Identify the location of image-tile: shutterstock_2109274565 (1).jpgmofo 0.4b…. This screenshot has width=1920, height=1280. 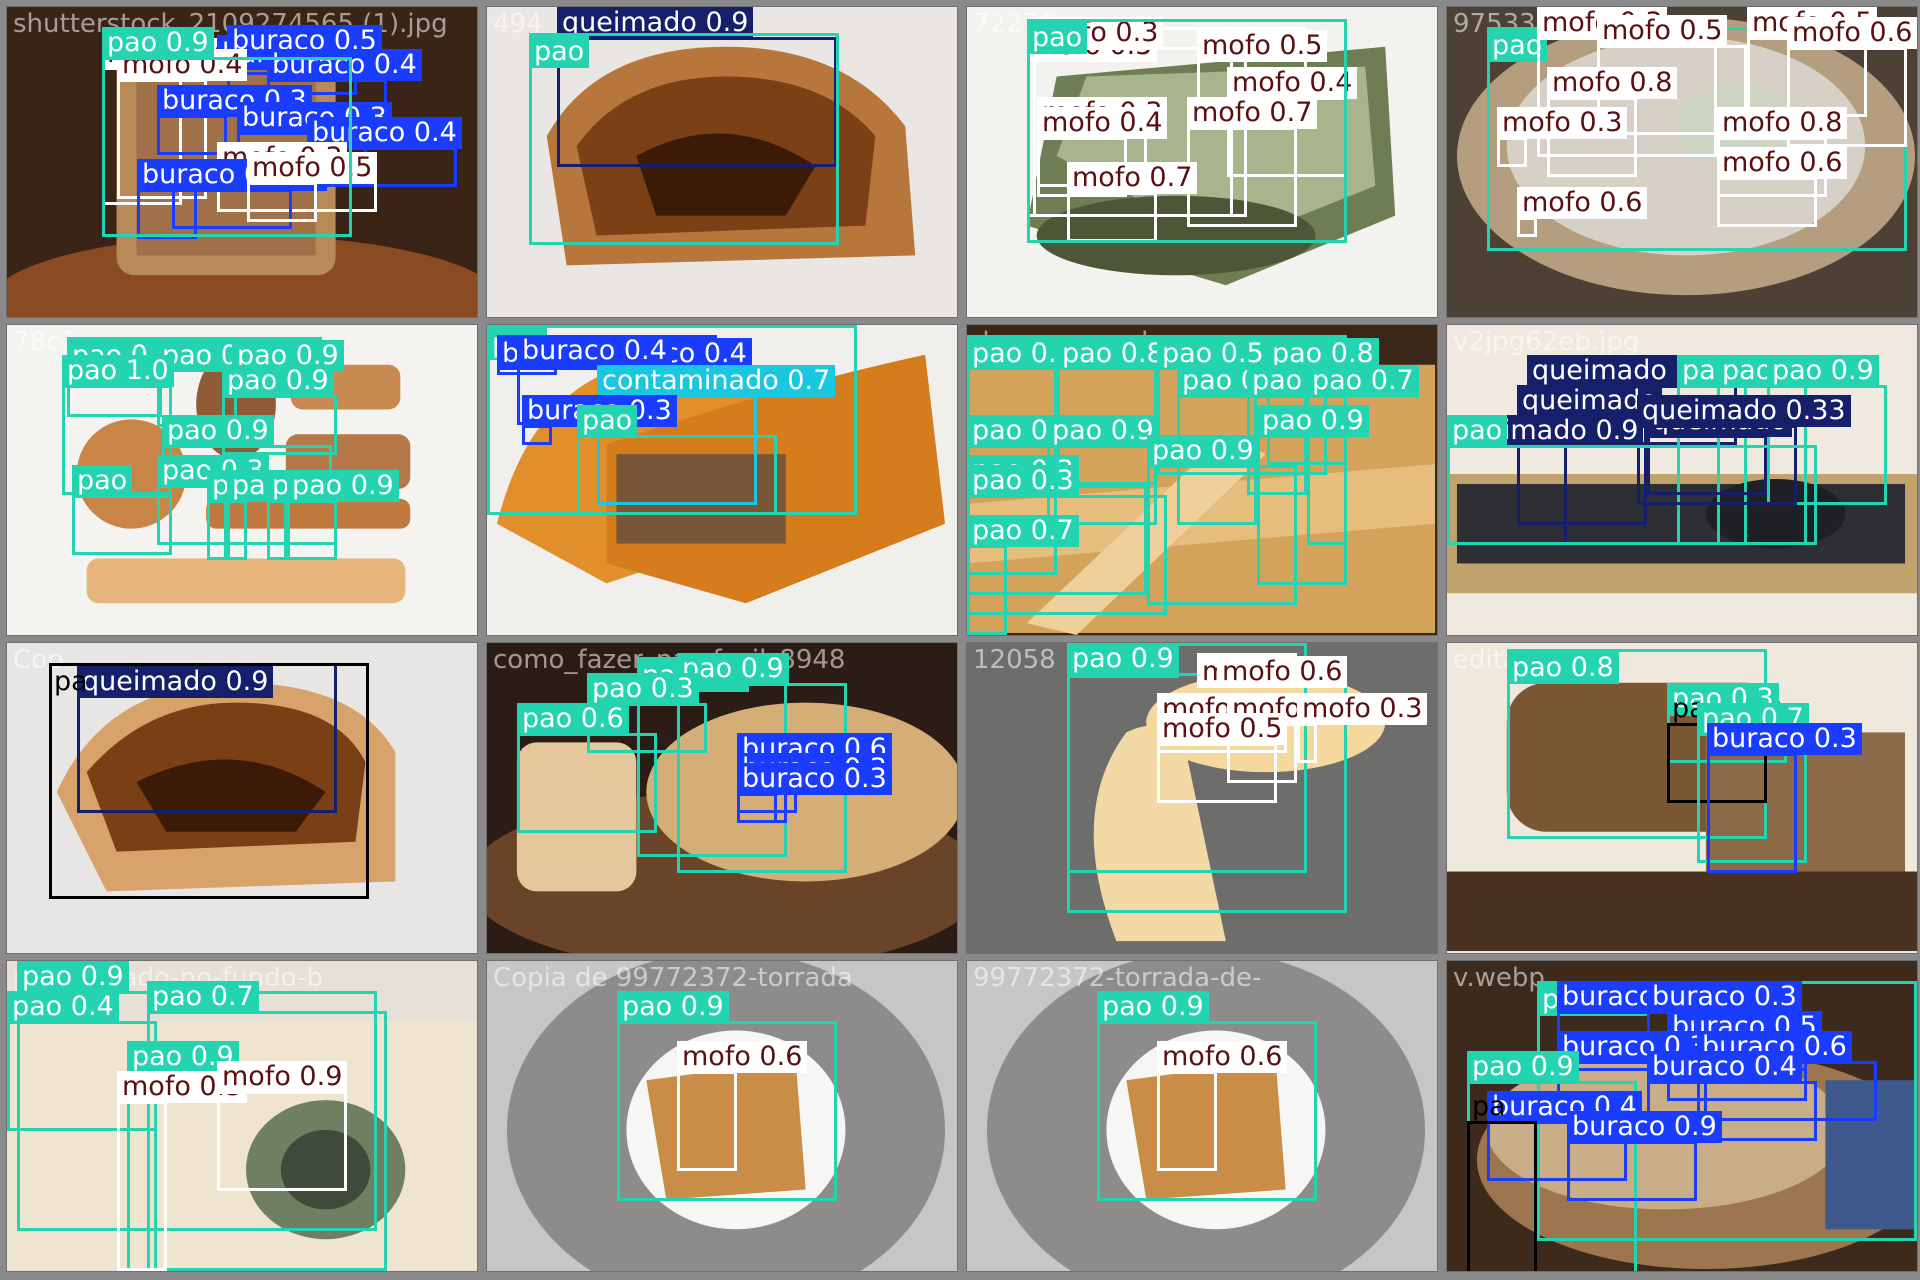
(242, 162).